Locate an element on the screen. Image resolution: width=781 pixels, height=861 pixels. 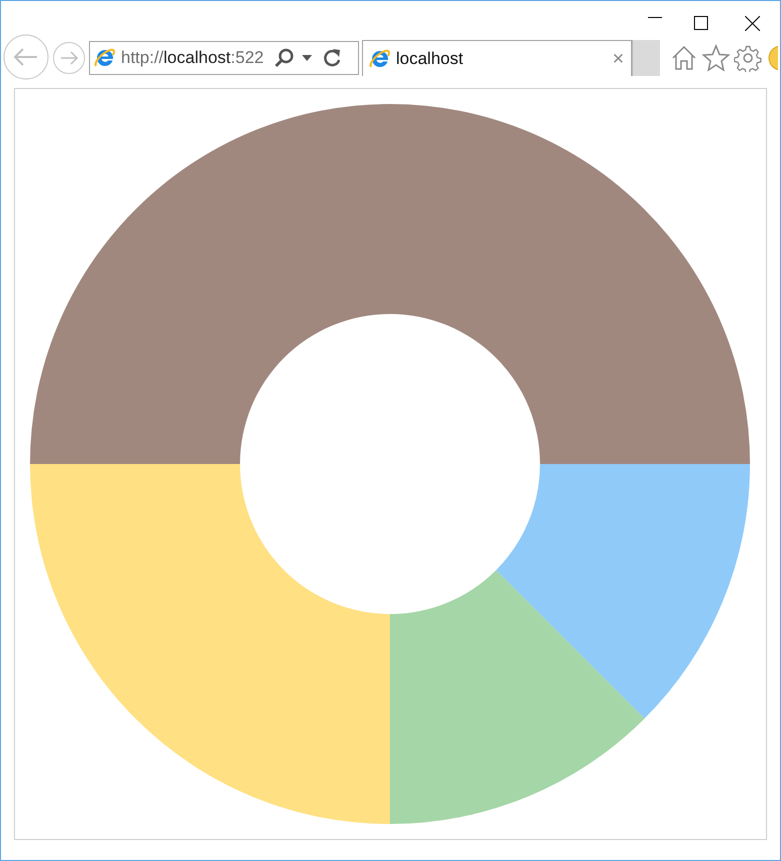
url-text: http://localhost:522 is located at coordinates (192, 58).